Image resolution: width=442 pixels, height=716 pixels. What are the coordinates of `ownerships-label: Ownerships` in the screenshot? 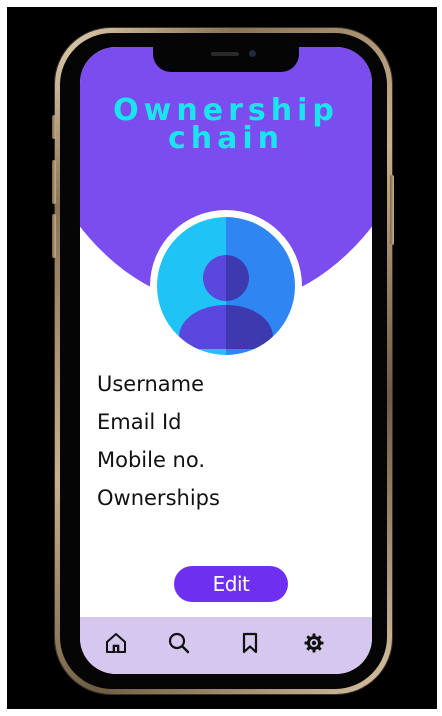 It's located at (158, 498).